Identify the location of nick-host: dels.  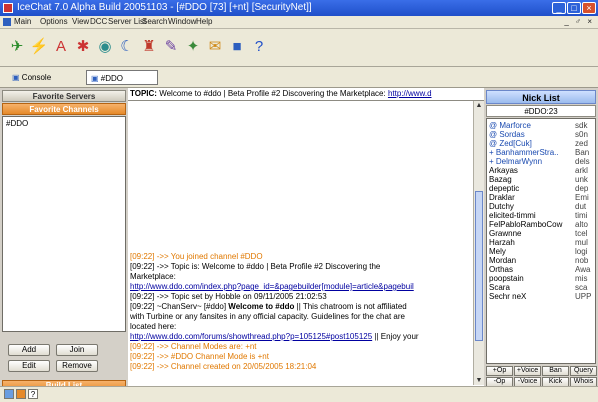
(582, 161).